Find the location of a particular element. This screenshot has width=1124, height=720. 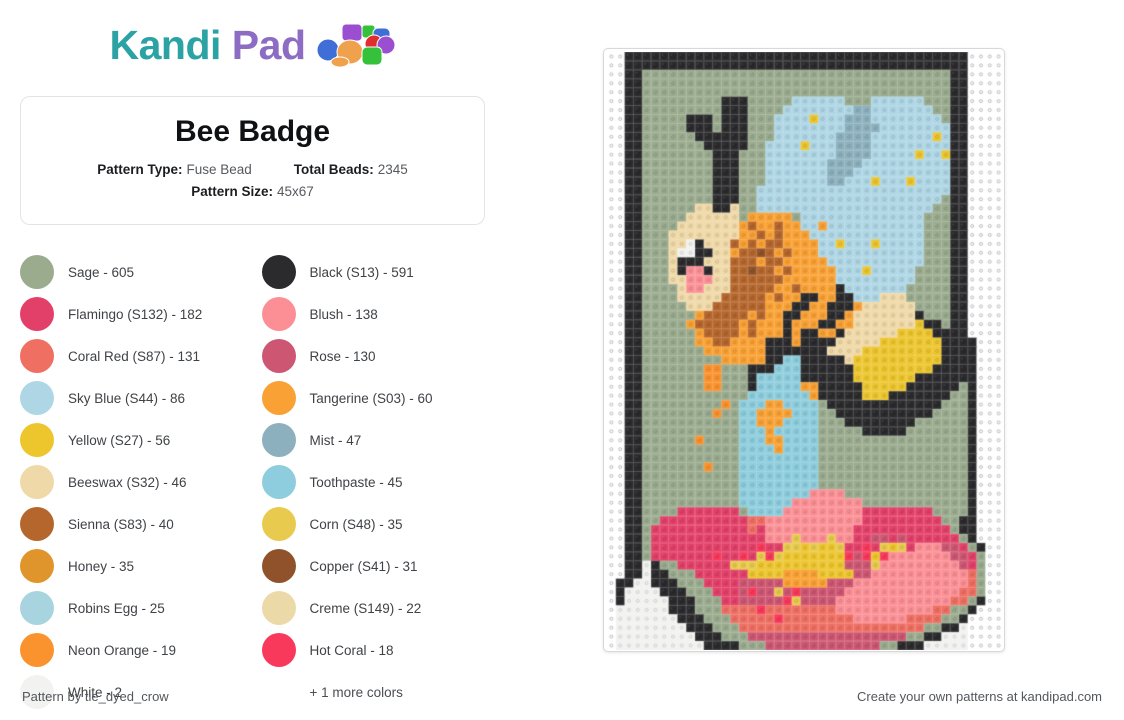

legend-item-label: Robins Egg - 25 is located at coordinates (116, 608).